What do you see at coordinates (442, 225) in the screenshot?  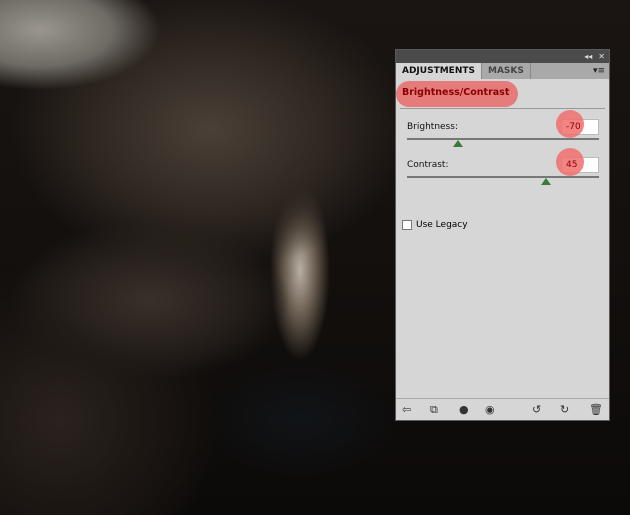 I see `use-legacy-label: Use Legacy` at bounding box center [442, 225].